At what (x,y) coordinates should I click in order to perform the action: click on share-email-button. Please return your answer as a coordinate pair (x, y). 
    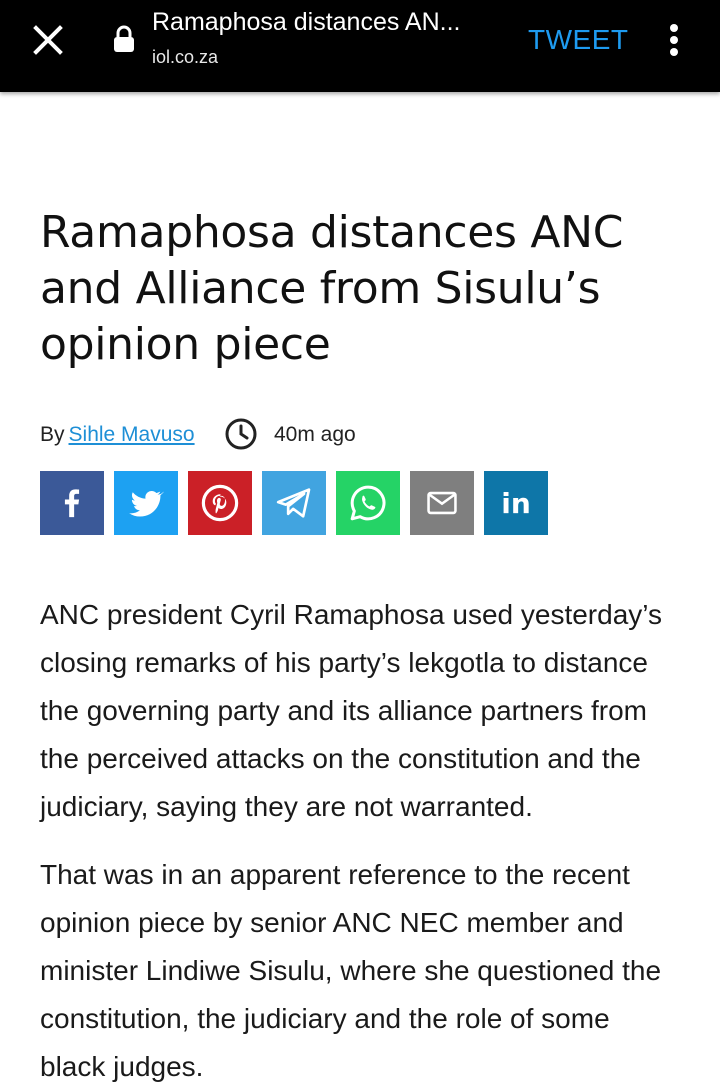
    Looking at the image, I should click on (442, 503).